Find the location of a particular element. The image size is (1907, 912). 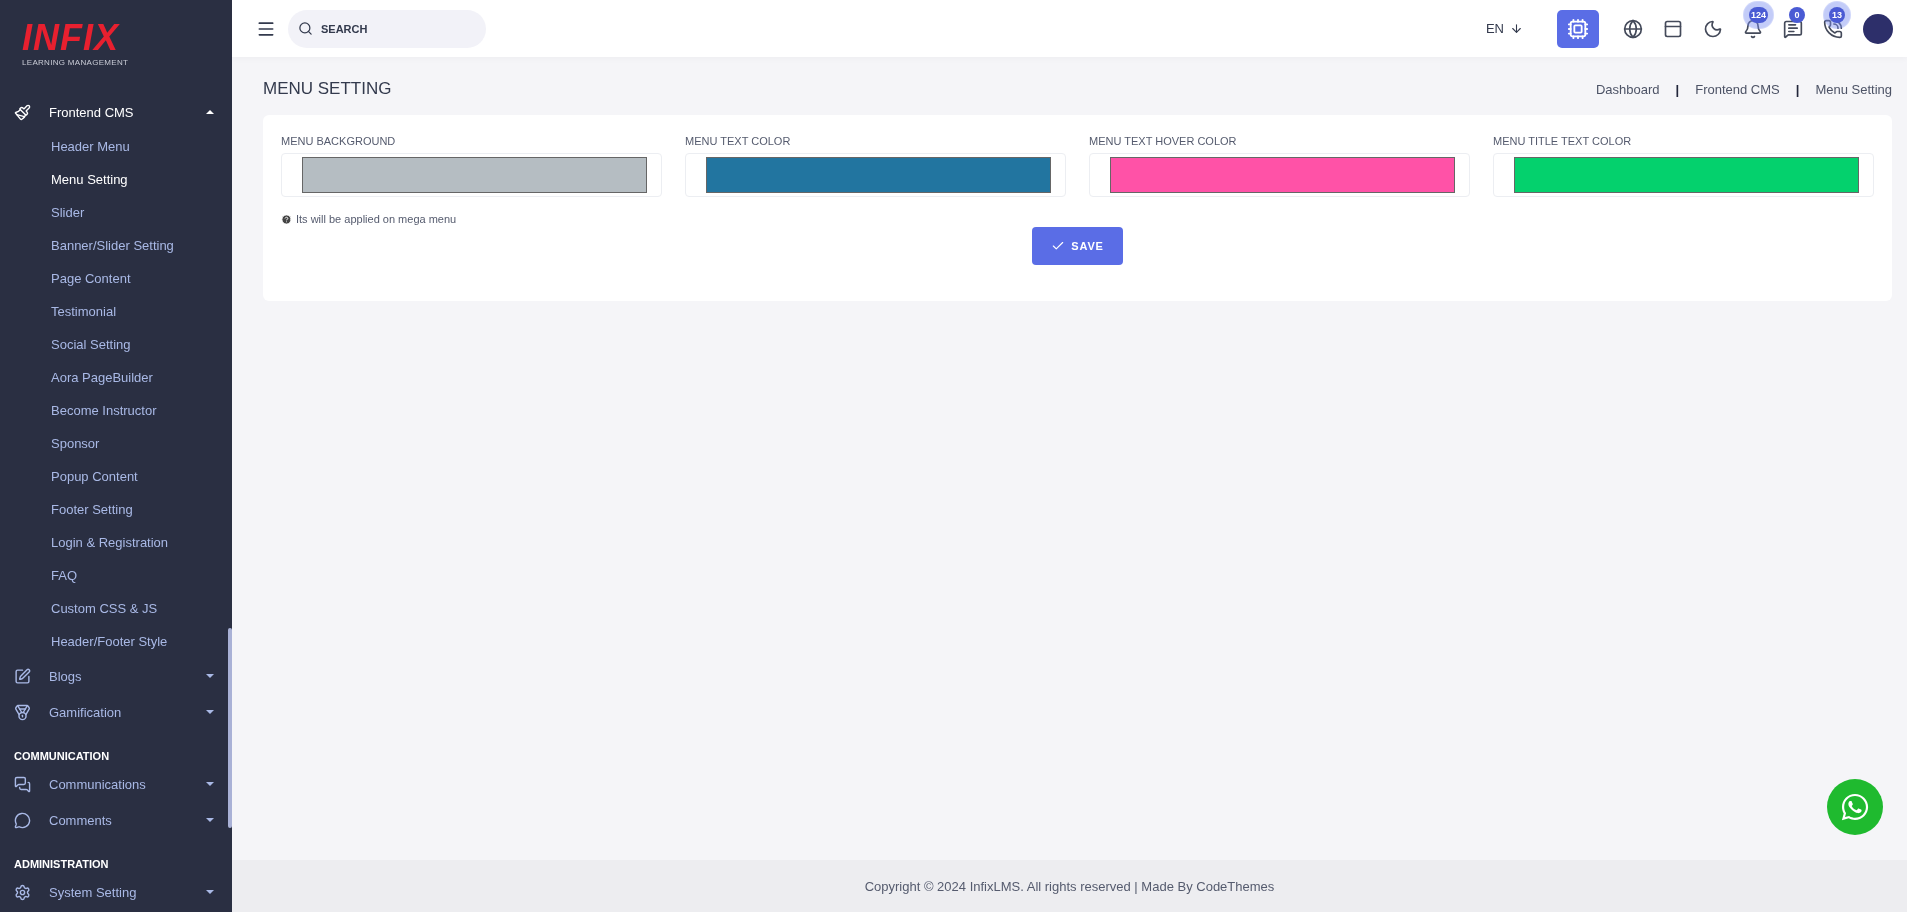

message-icon is located at coordinates (1793, 28).